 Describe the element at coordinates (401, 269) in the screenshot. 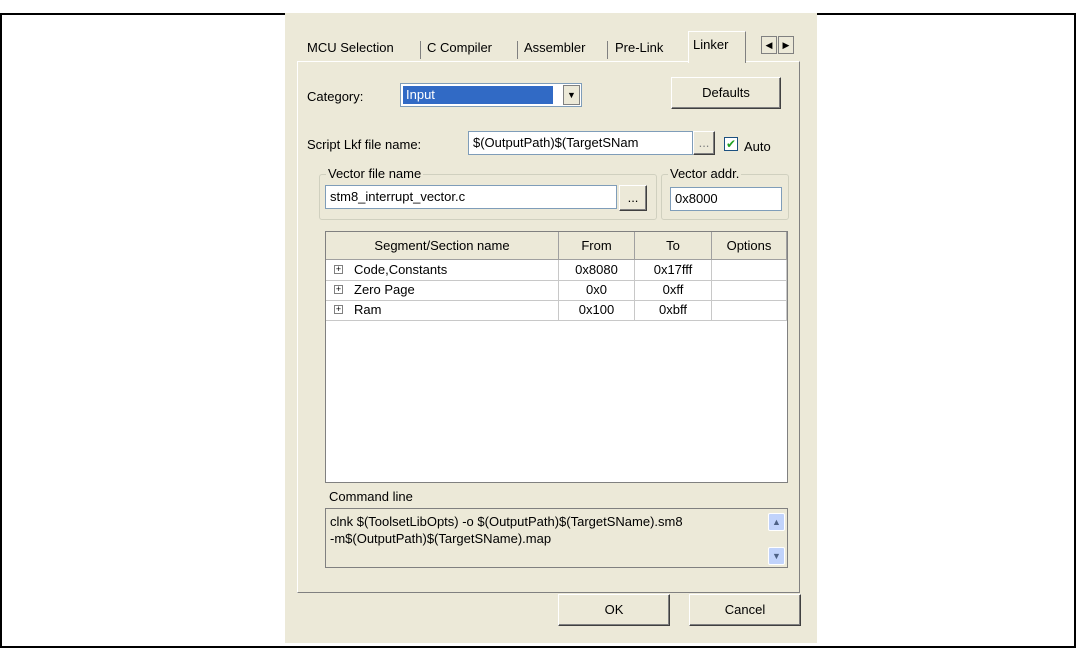

I see `segment-name: Code,Constants` at that location.